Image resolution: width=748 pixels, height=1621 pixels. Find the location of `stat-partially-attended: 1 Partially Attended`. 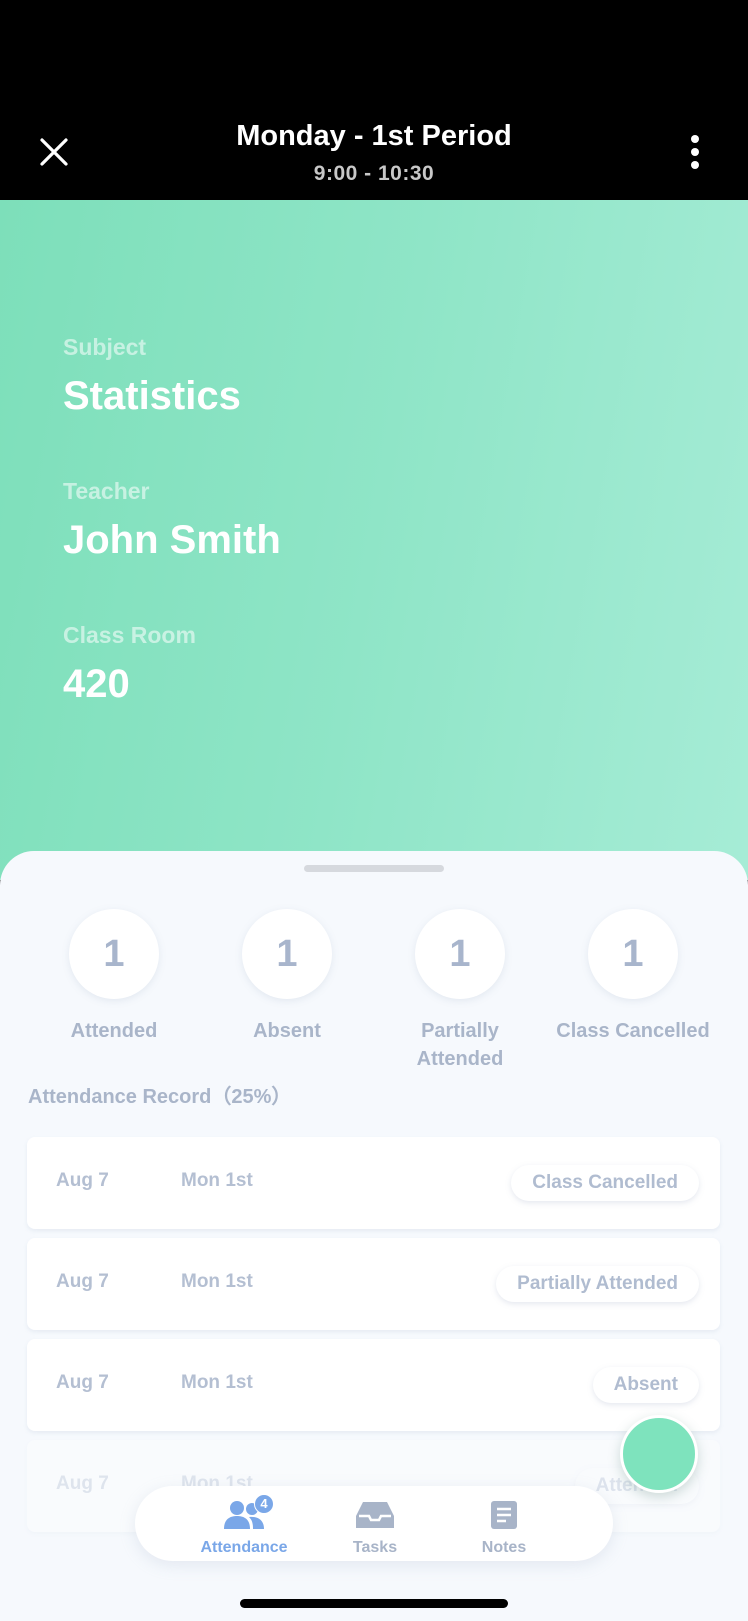

stat-partially-attended: 1 Partially Attended is located at coordinates (460, 991).